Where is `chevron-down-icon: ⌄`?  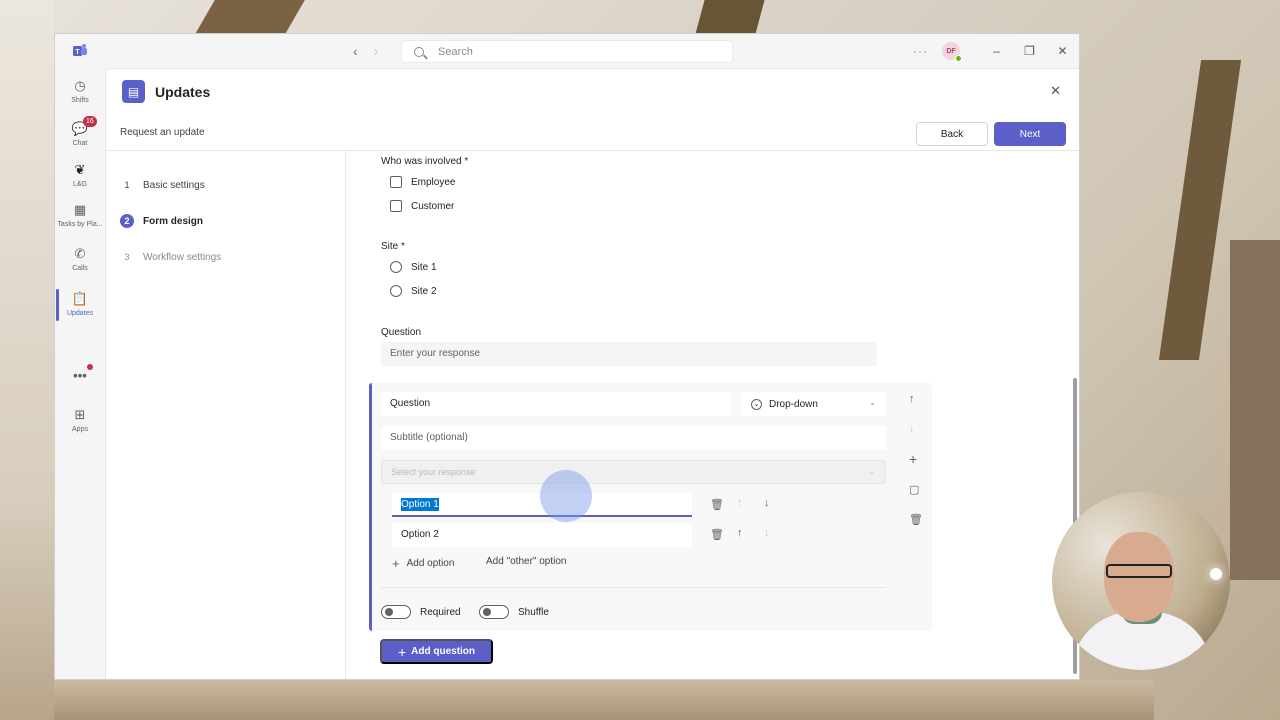 chevron-down-icon: ⌄ is located at coordinates (871, 471).